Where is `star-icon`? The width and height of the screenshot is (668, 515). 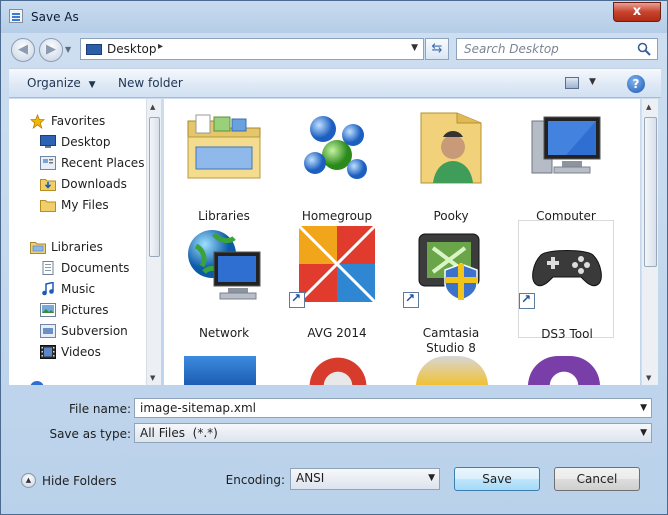
star-icon is located at coordinates (37, 121).